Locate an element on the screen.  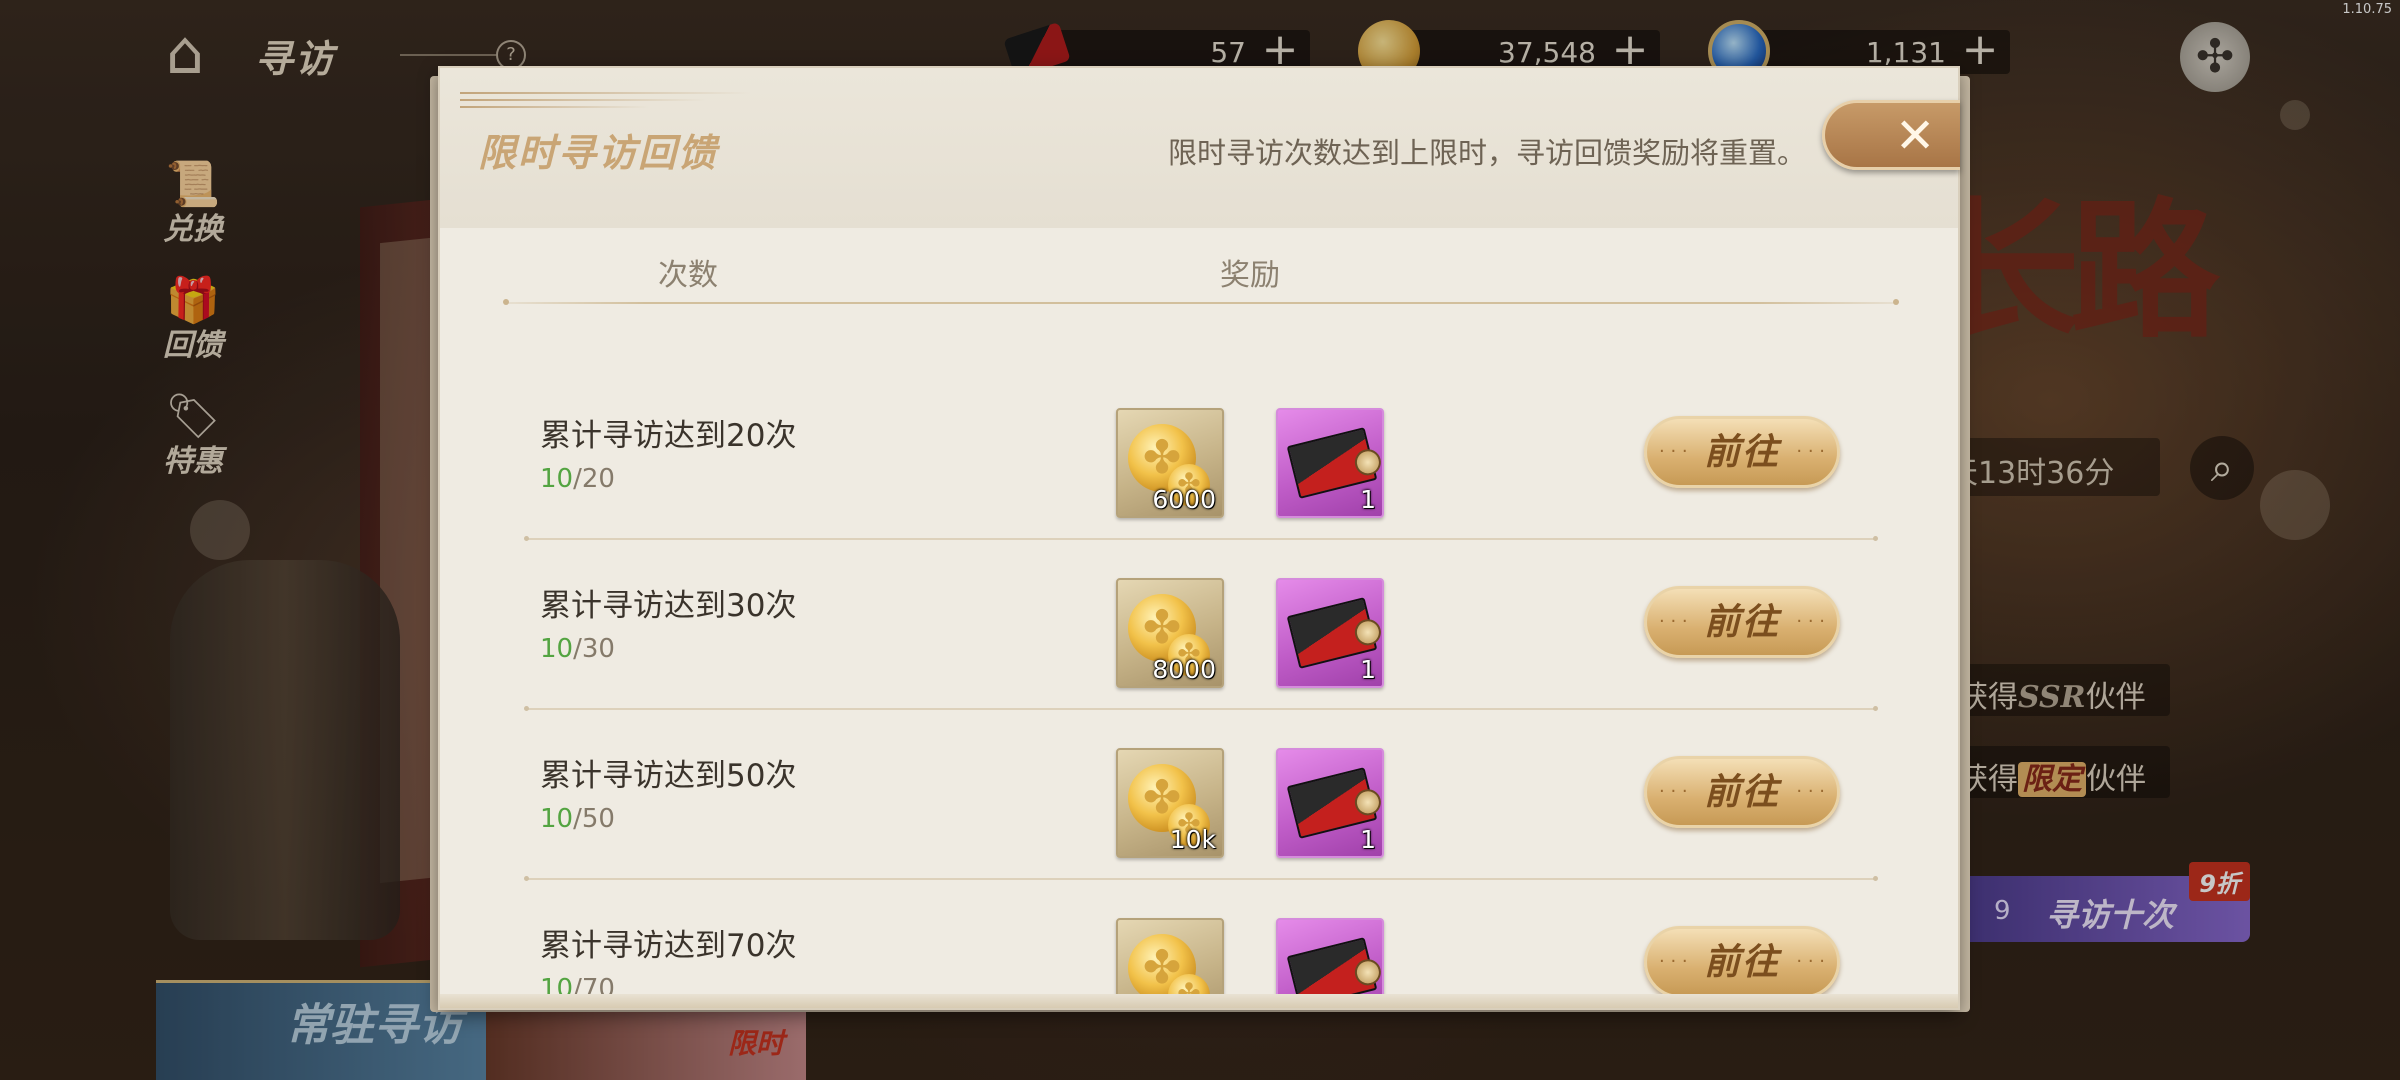
header-divider is located at coordinates (1201, 302).